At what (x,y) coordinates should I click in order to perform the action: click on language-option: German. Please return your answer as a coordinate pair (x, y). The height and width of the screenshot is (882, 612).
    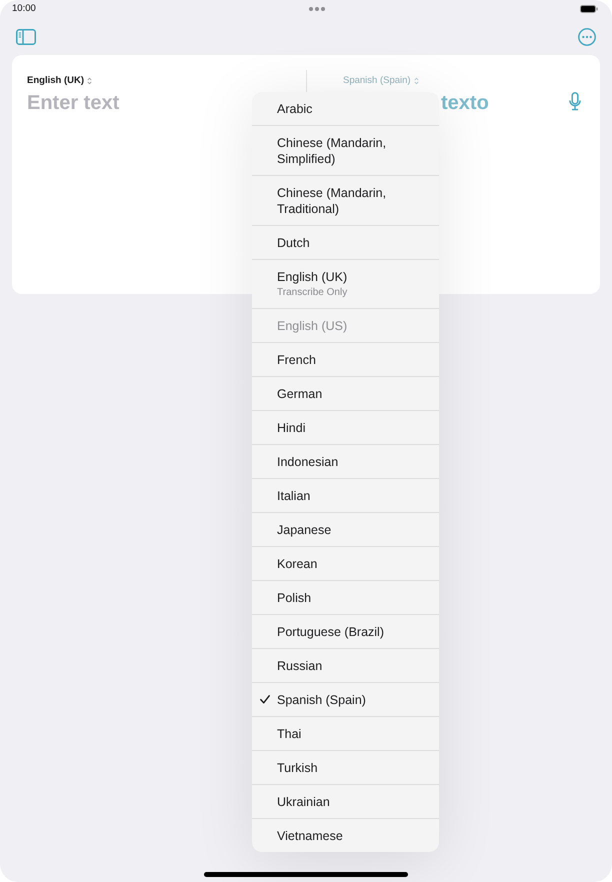
    Looking at the image, I should click on (345, 393).